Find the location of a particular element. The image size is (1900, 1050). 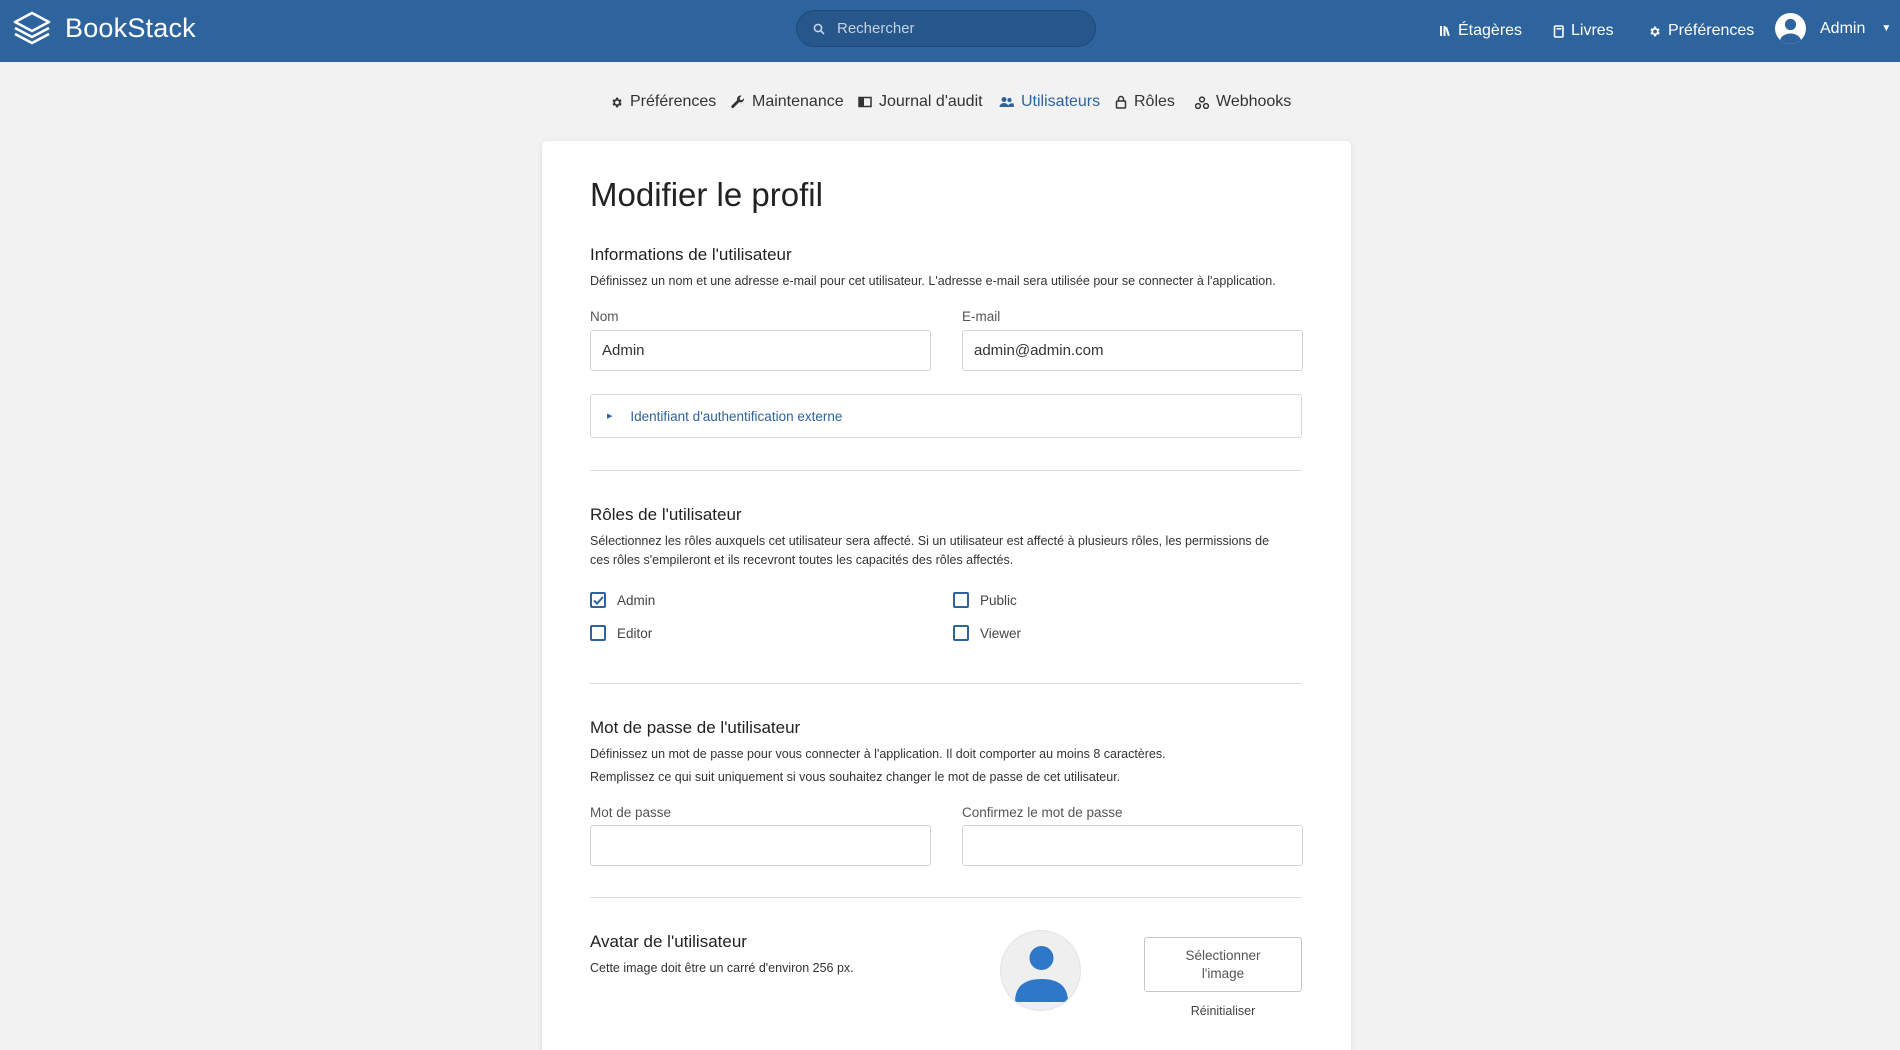

audit-log-icon is located at coordinates (865, 102).